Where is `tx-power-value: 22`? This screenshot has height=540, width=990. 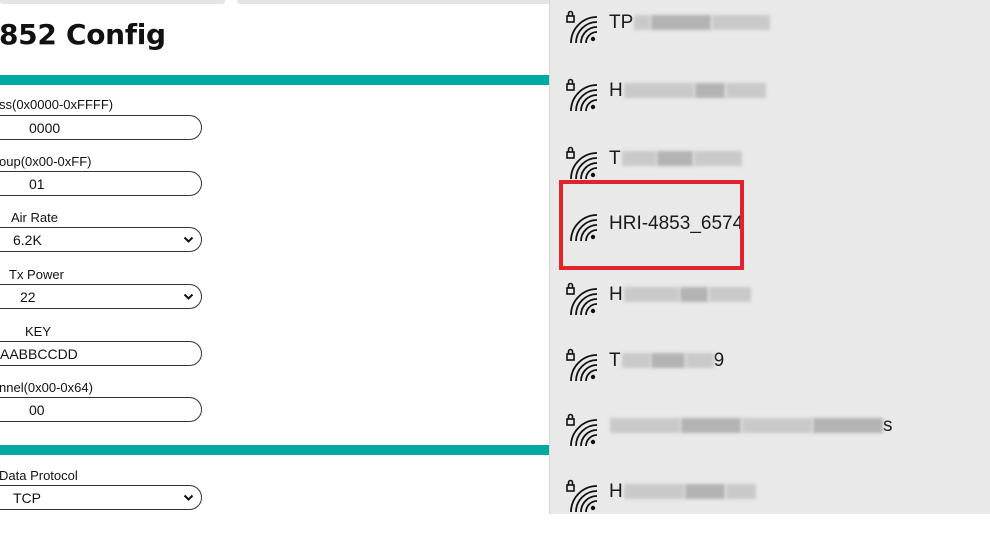 tx-power-value: 22 is located at coordinates (28, 297).